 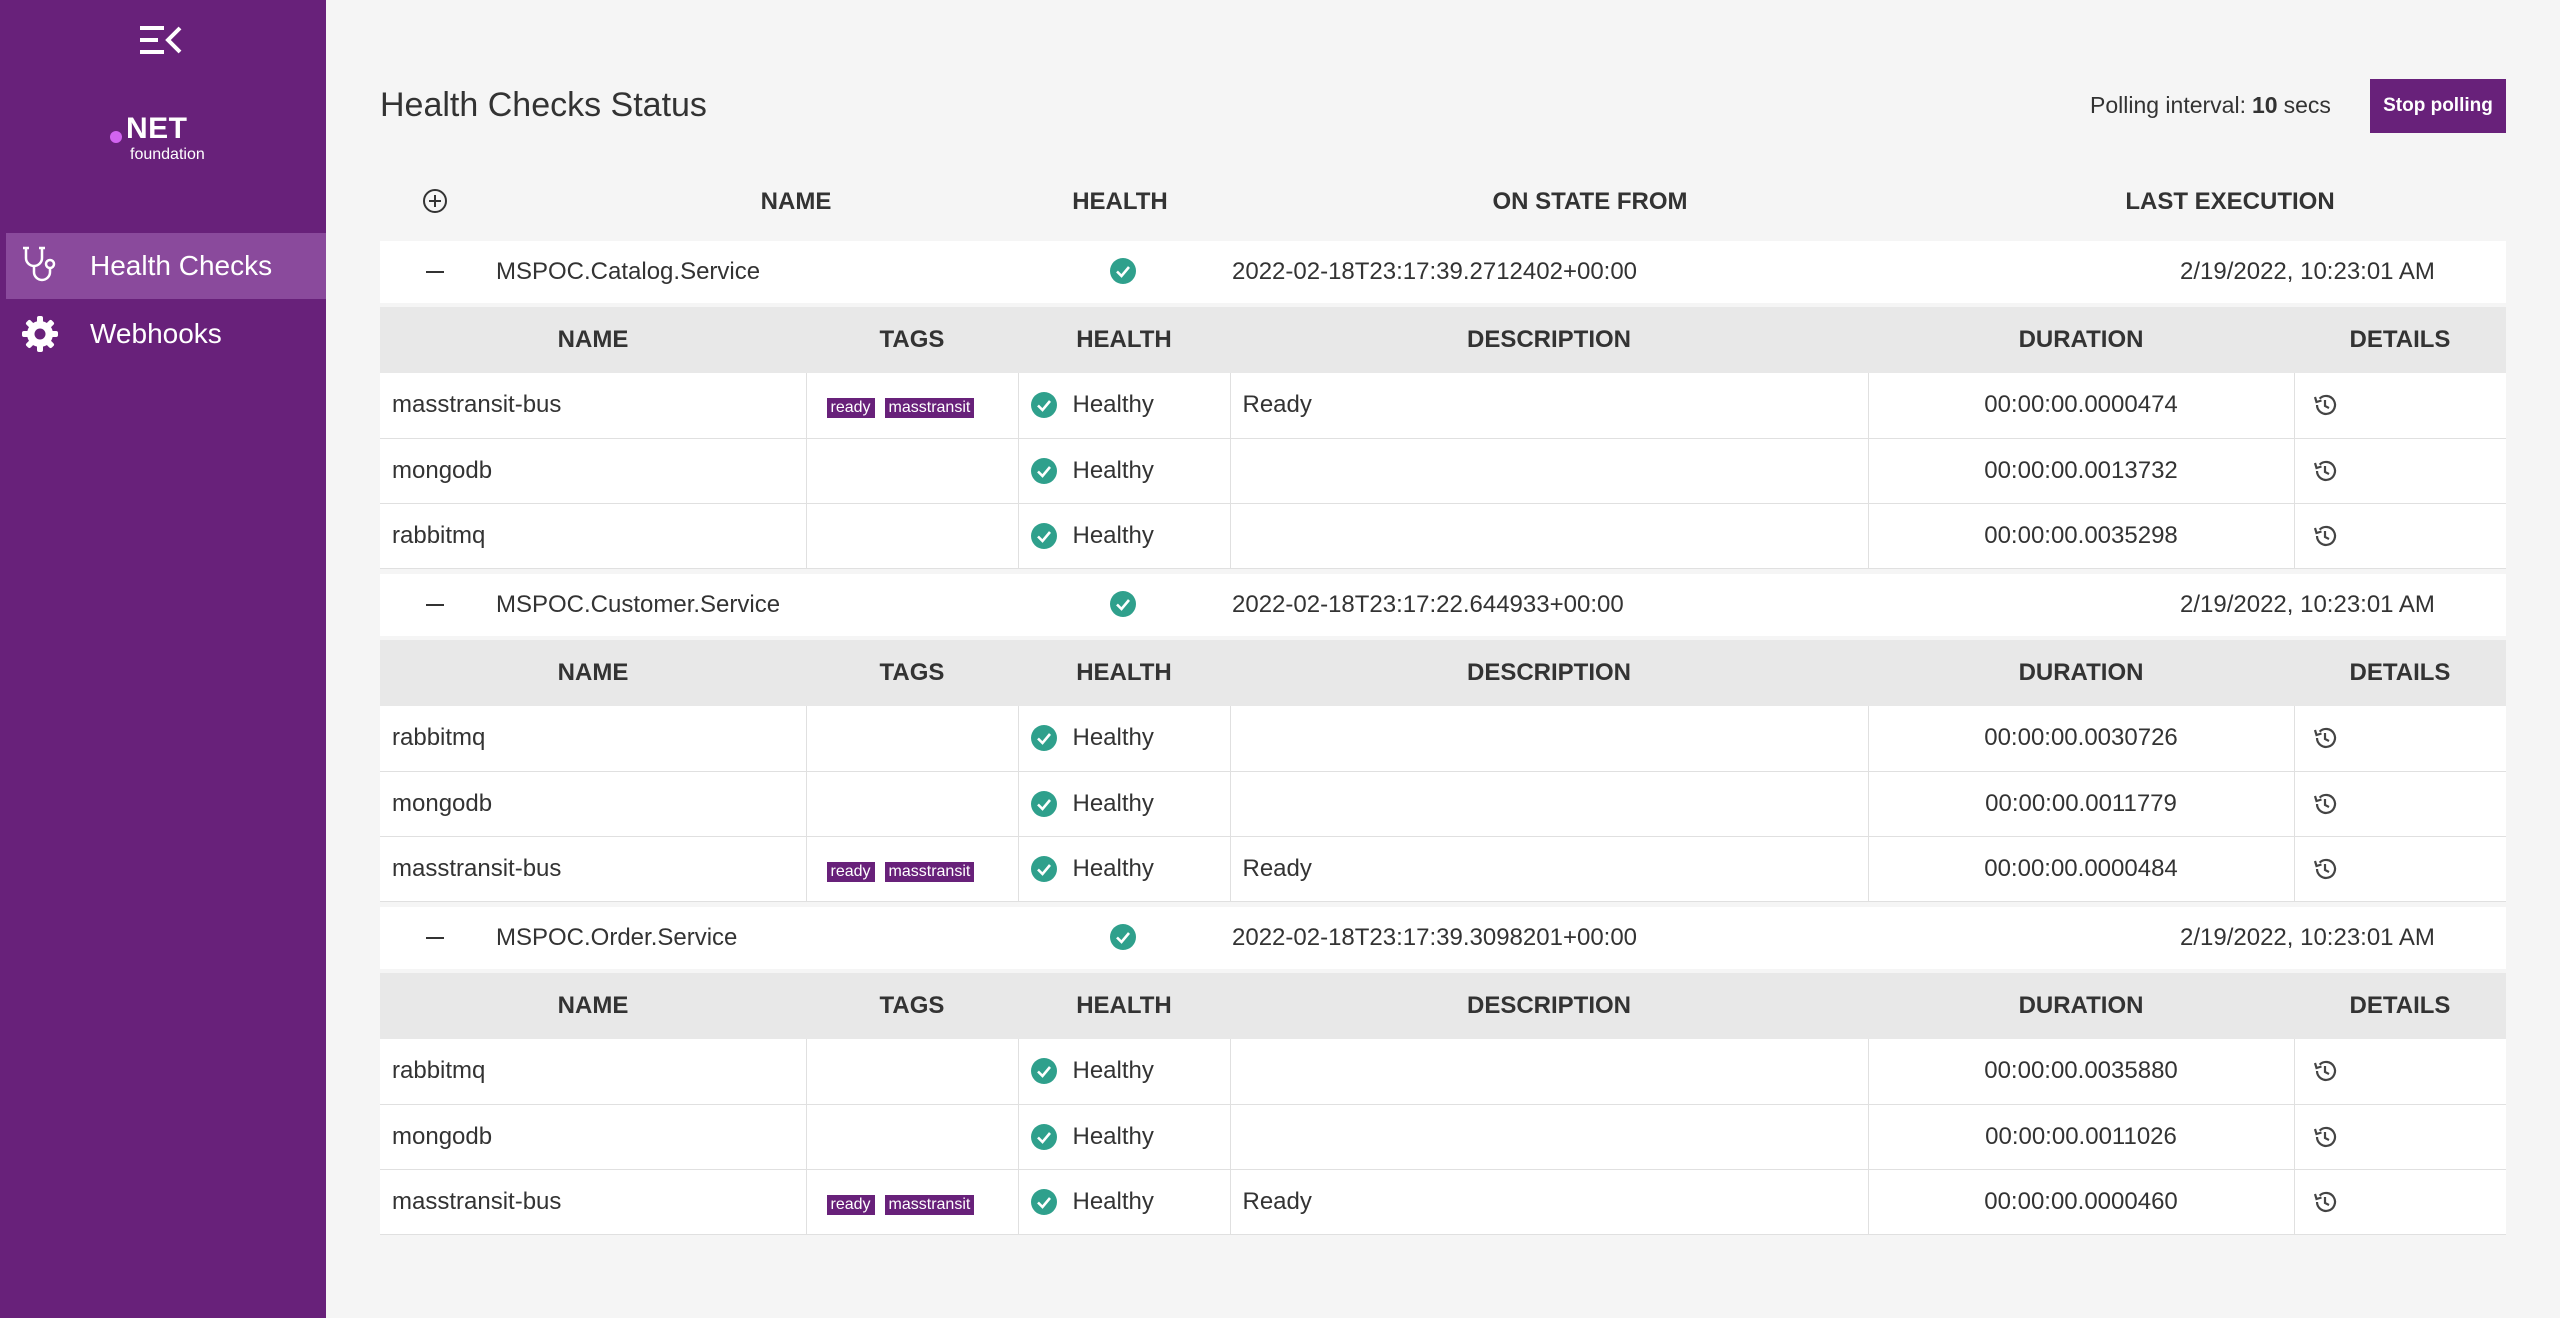 What do you see at coordinates (628, 271) in the screenshot?
I see `service-name: MSPOC.Catalog.Service` at bounding box center [628, 271].